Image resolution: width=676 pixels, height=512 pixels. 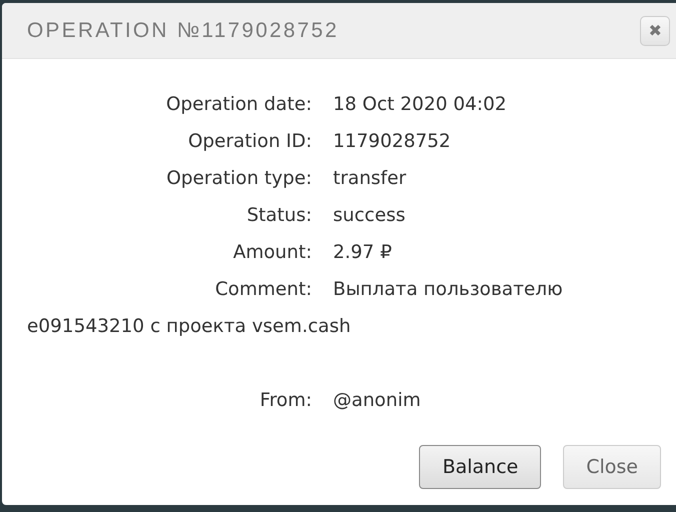 What do you see at coordinates (249, 142) in the screenshot?
I see `field-label: Operation ID:` at bounding box center [249, 142].